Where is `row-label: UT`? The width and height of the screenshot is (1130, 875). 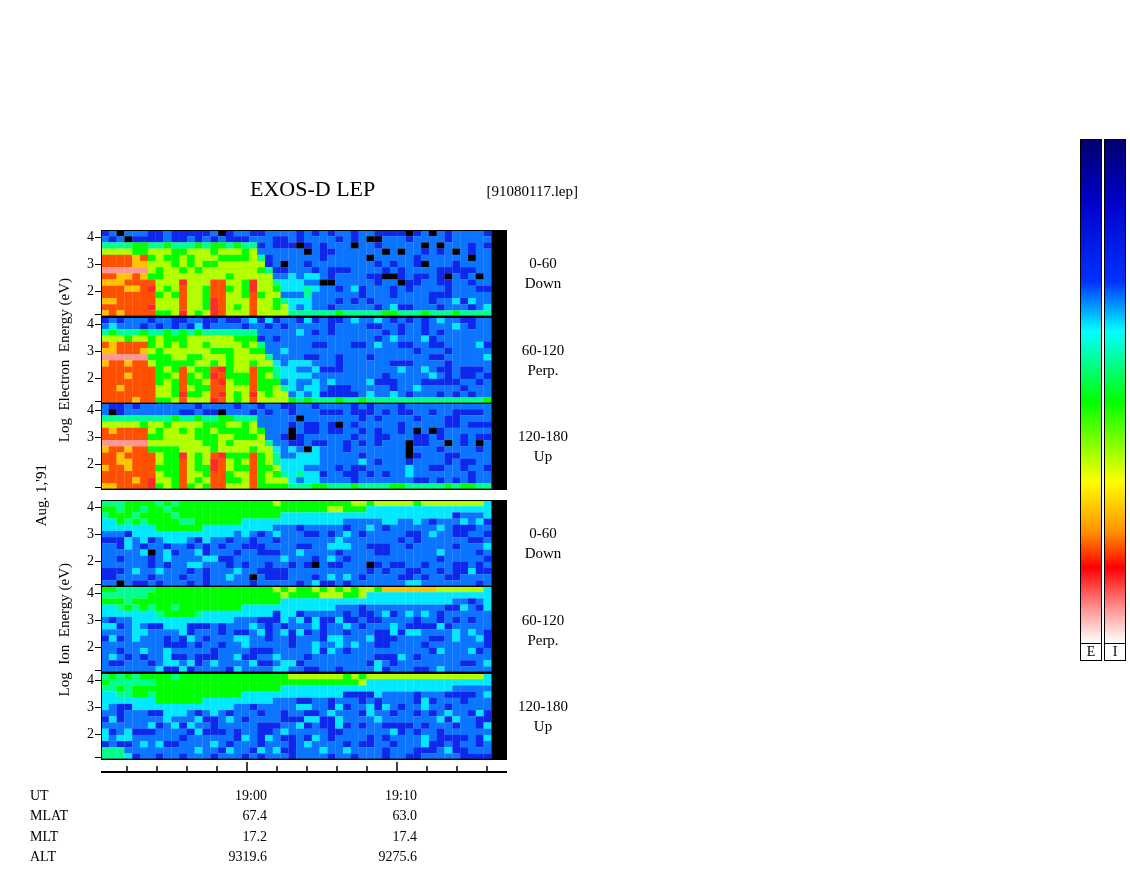 row-label: UT is located at coordinates (40, 795).